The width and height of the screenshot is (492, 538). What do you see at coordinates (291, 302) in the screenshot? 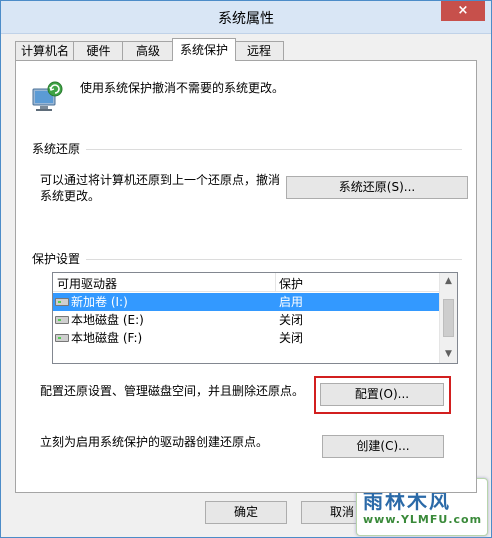
I see `drive-protection-status: 启用` at bounding box center [291, 302].